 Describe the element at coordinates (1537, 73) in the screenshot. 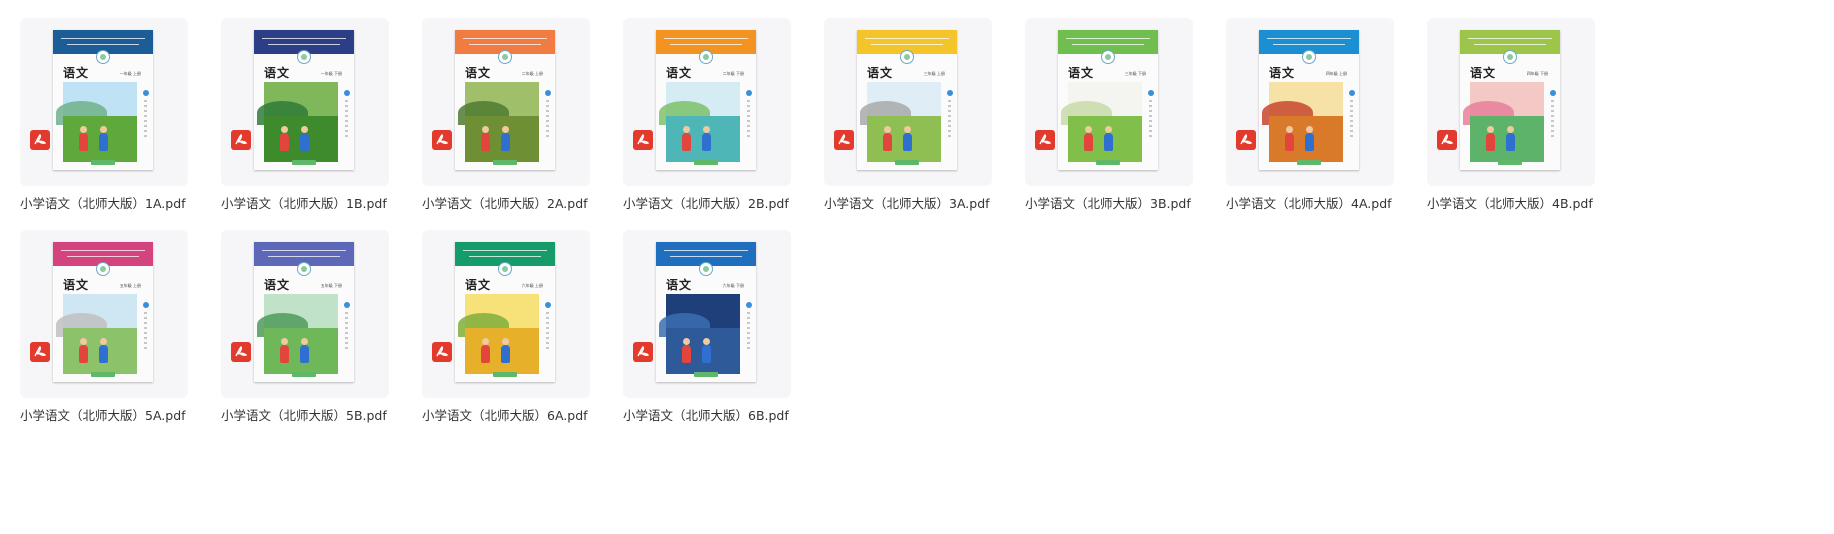

I see `cover-grade-label: 四年级 下册` at that location.